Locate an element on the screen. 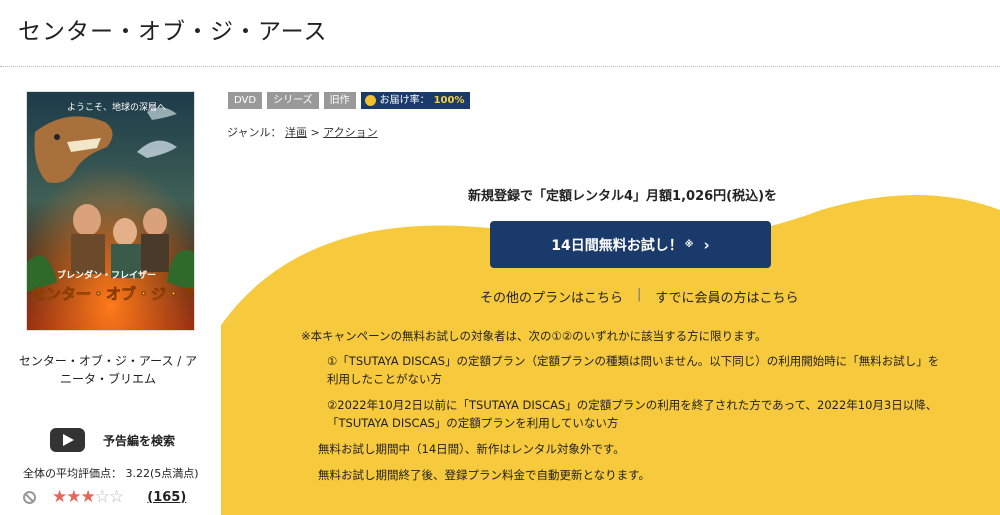 The width and height of the screenshot is (1000, 515). rating-row: ★★★☆☆ (165) is located at coordinates (104, 497).